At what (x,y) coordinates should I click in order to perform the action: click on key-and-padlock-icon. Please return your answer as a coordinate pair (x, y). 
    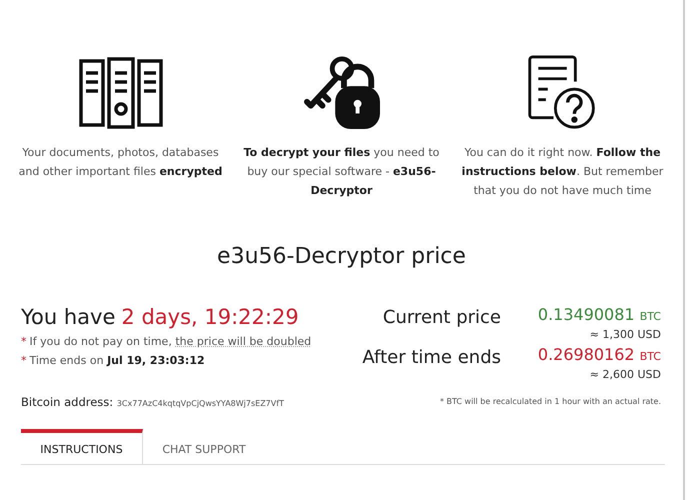
    Looking at the image, I should click on (342, 93).